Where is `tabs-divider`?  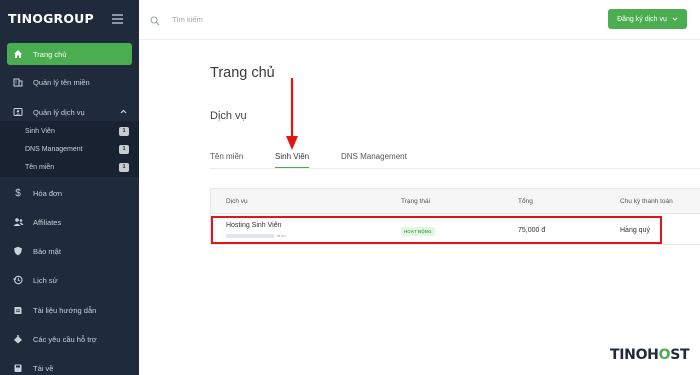
tabs-divider is located at coordinates (455, 168).